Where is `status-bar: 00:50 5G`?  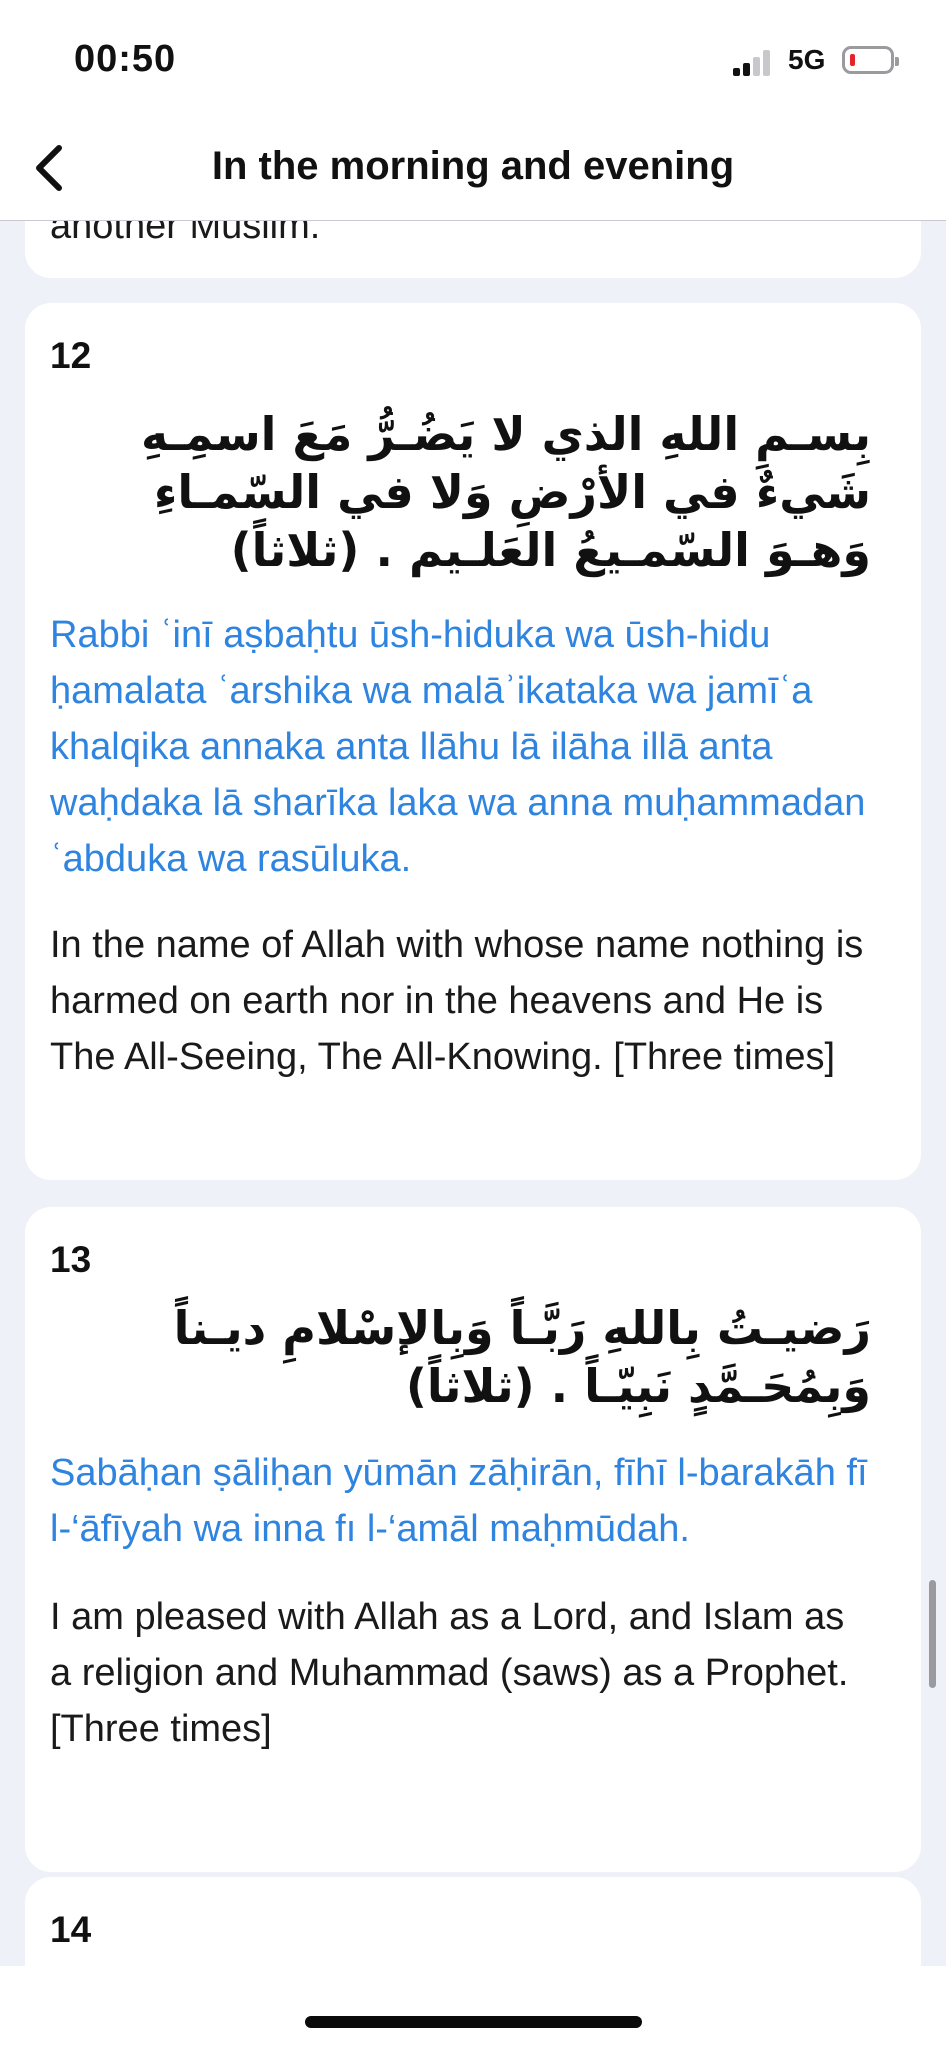
status-bar: 00:50 5G is located at coordinates (473, 60).